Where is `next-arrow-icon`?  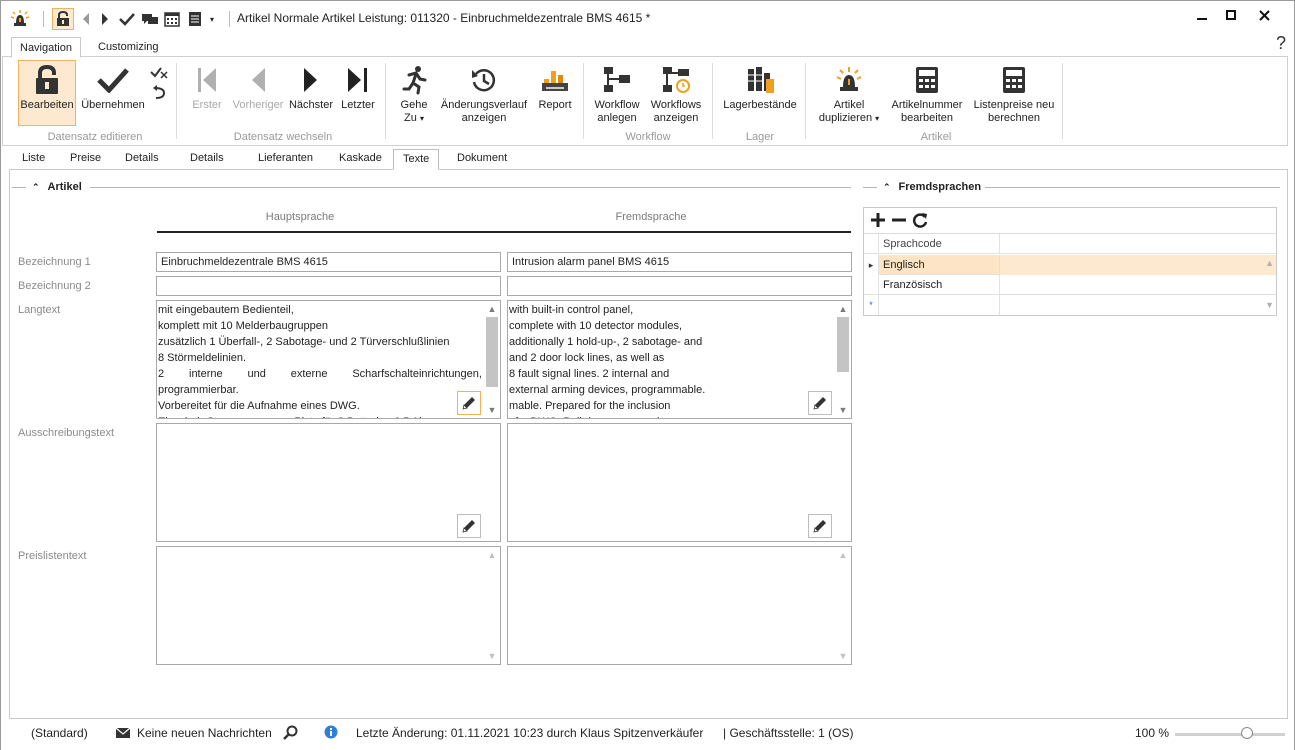
next-arrow-icon is located at coordinates (105, 19).